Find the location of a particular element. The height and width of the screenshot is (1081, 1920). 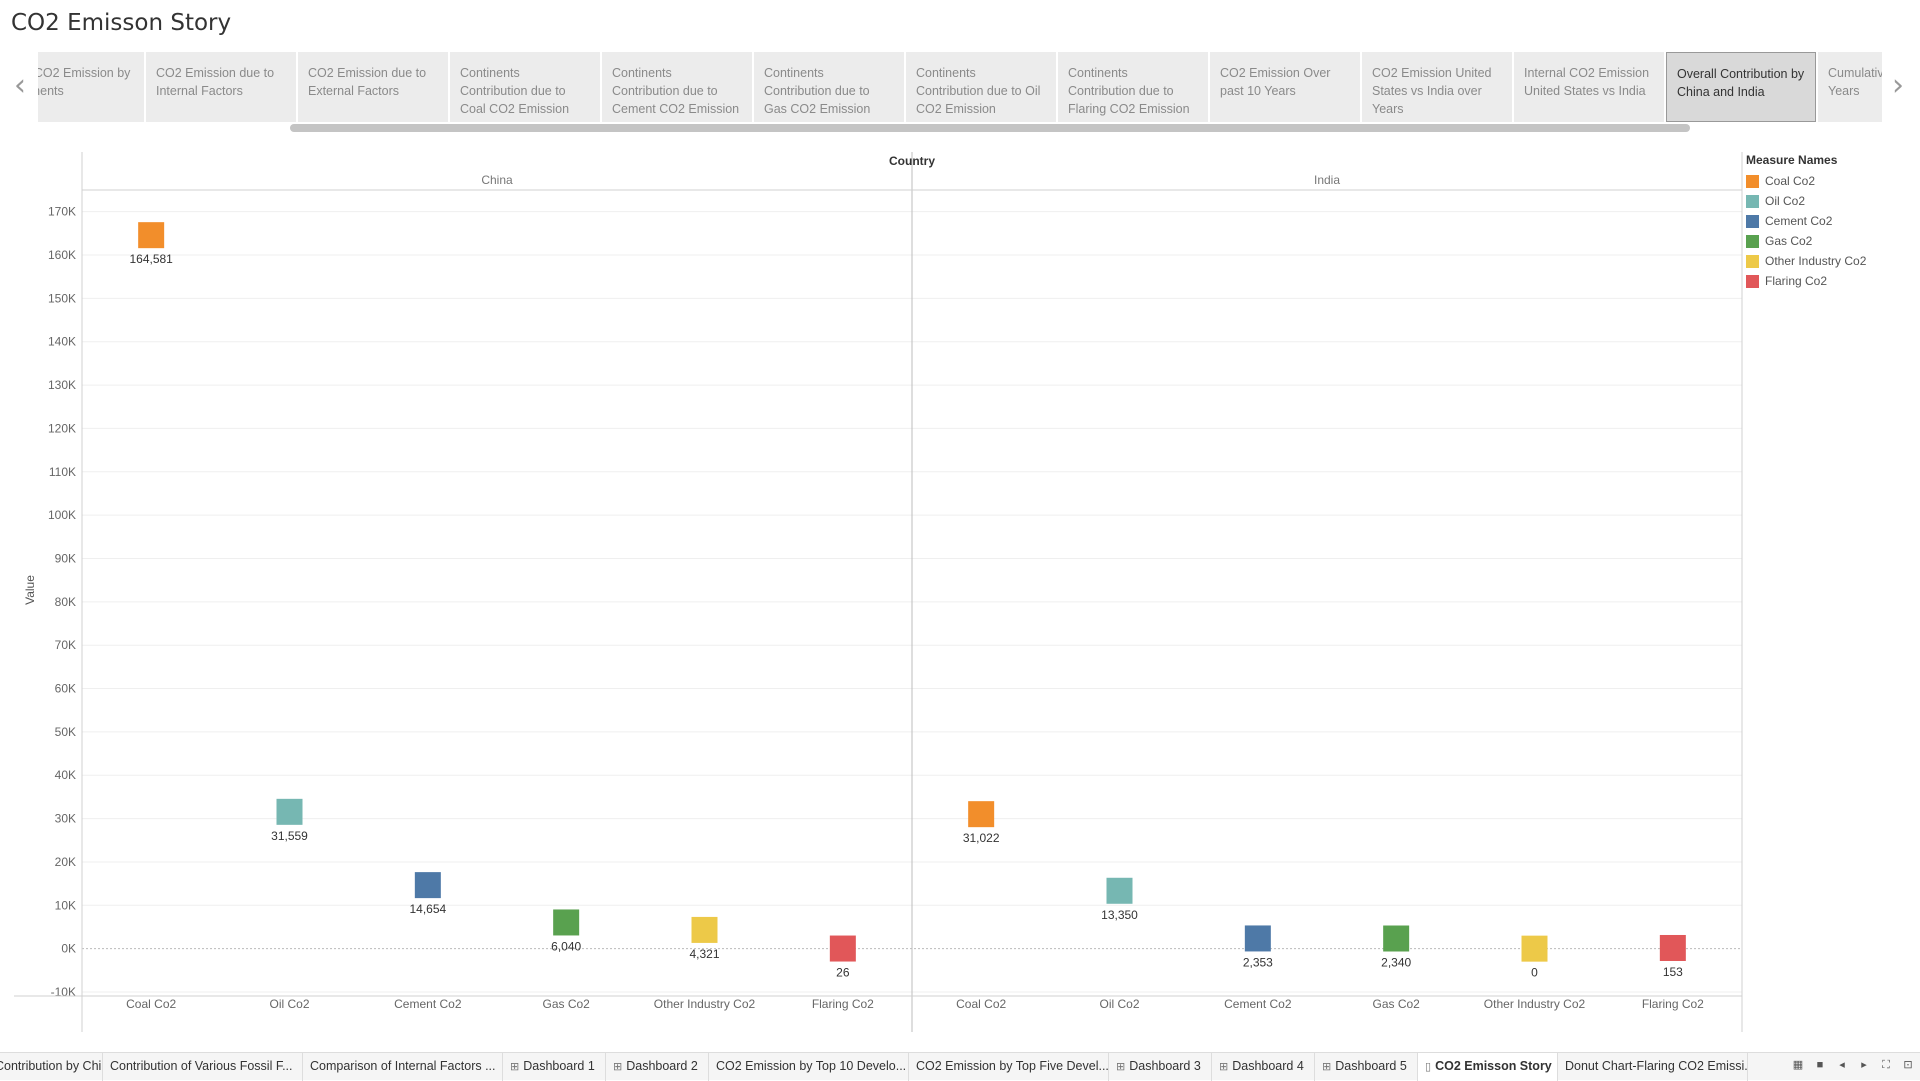

sheet-tab: ▯ CO2 Emisson Story is located at coordinates (1488, 1067).